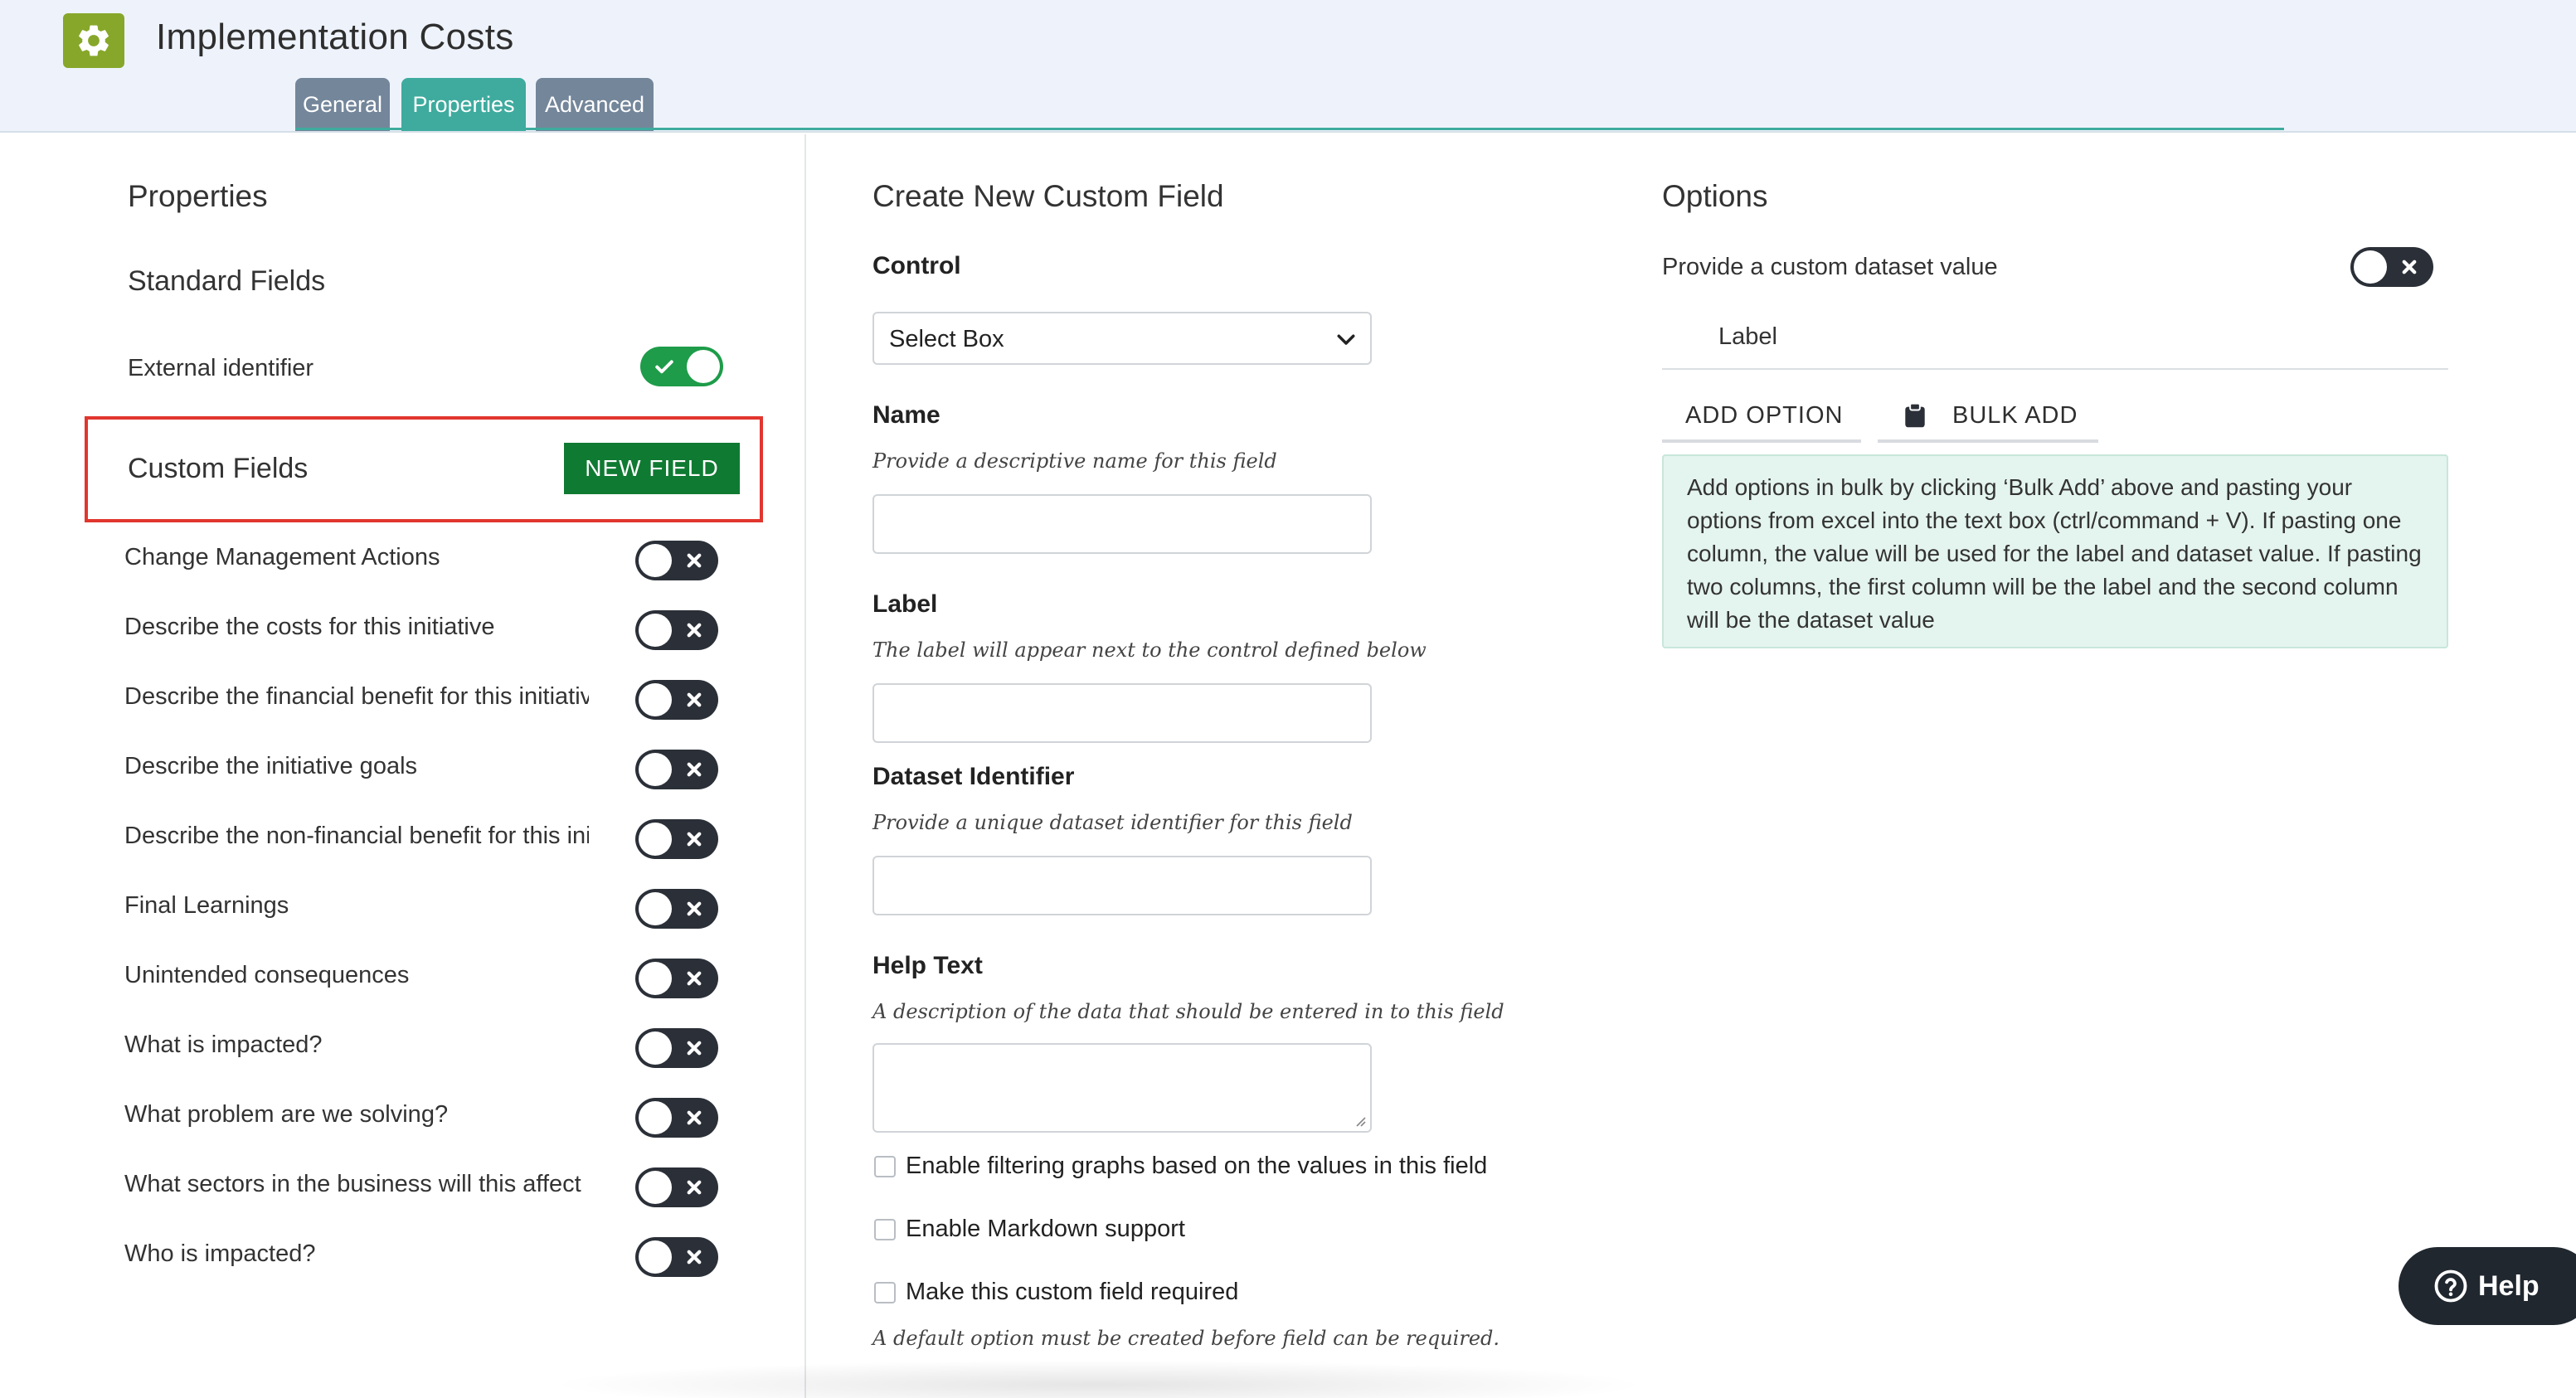  Describe the element at coordinates (207, 905) in the screenshot. I see `custom-field-label: Final Learnings` at that location.